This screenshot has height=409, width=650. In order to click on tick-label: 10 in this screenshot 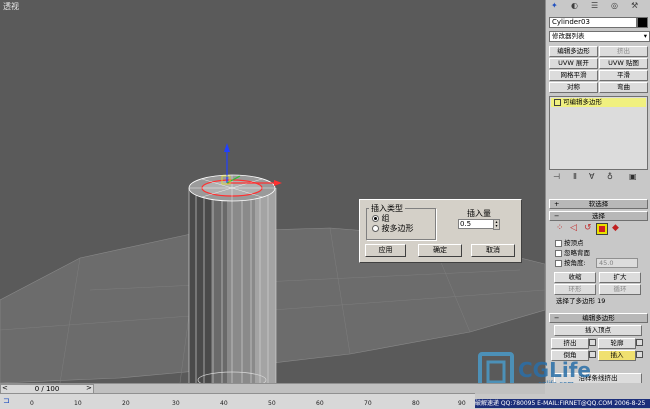, I will do `click(78, 403)`.